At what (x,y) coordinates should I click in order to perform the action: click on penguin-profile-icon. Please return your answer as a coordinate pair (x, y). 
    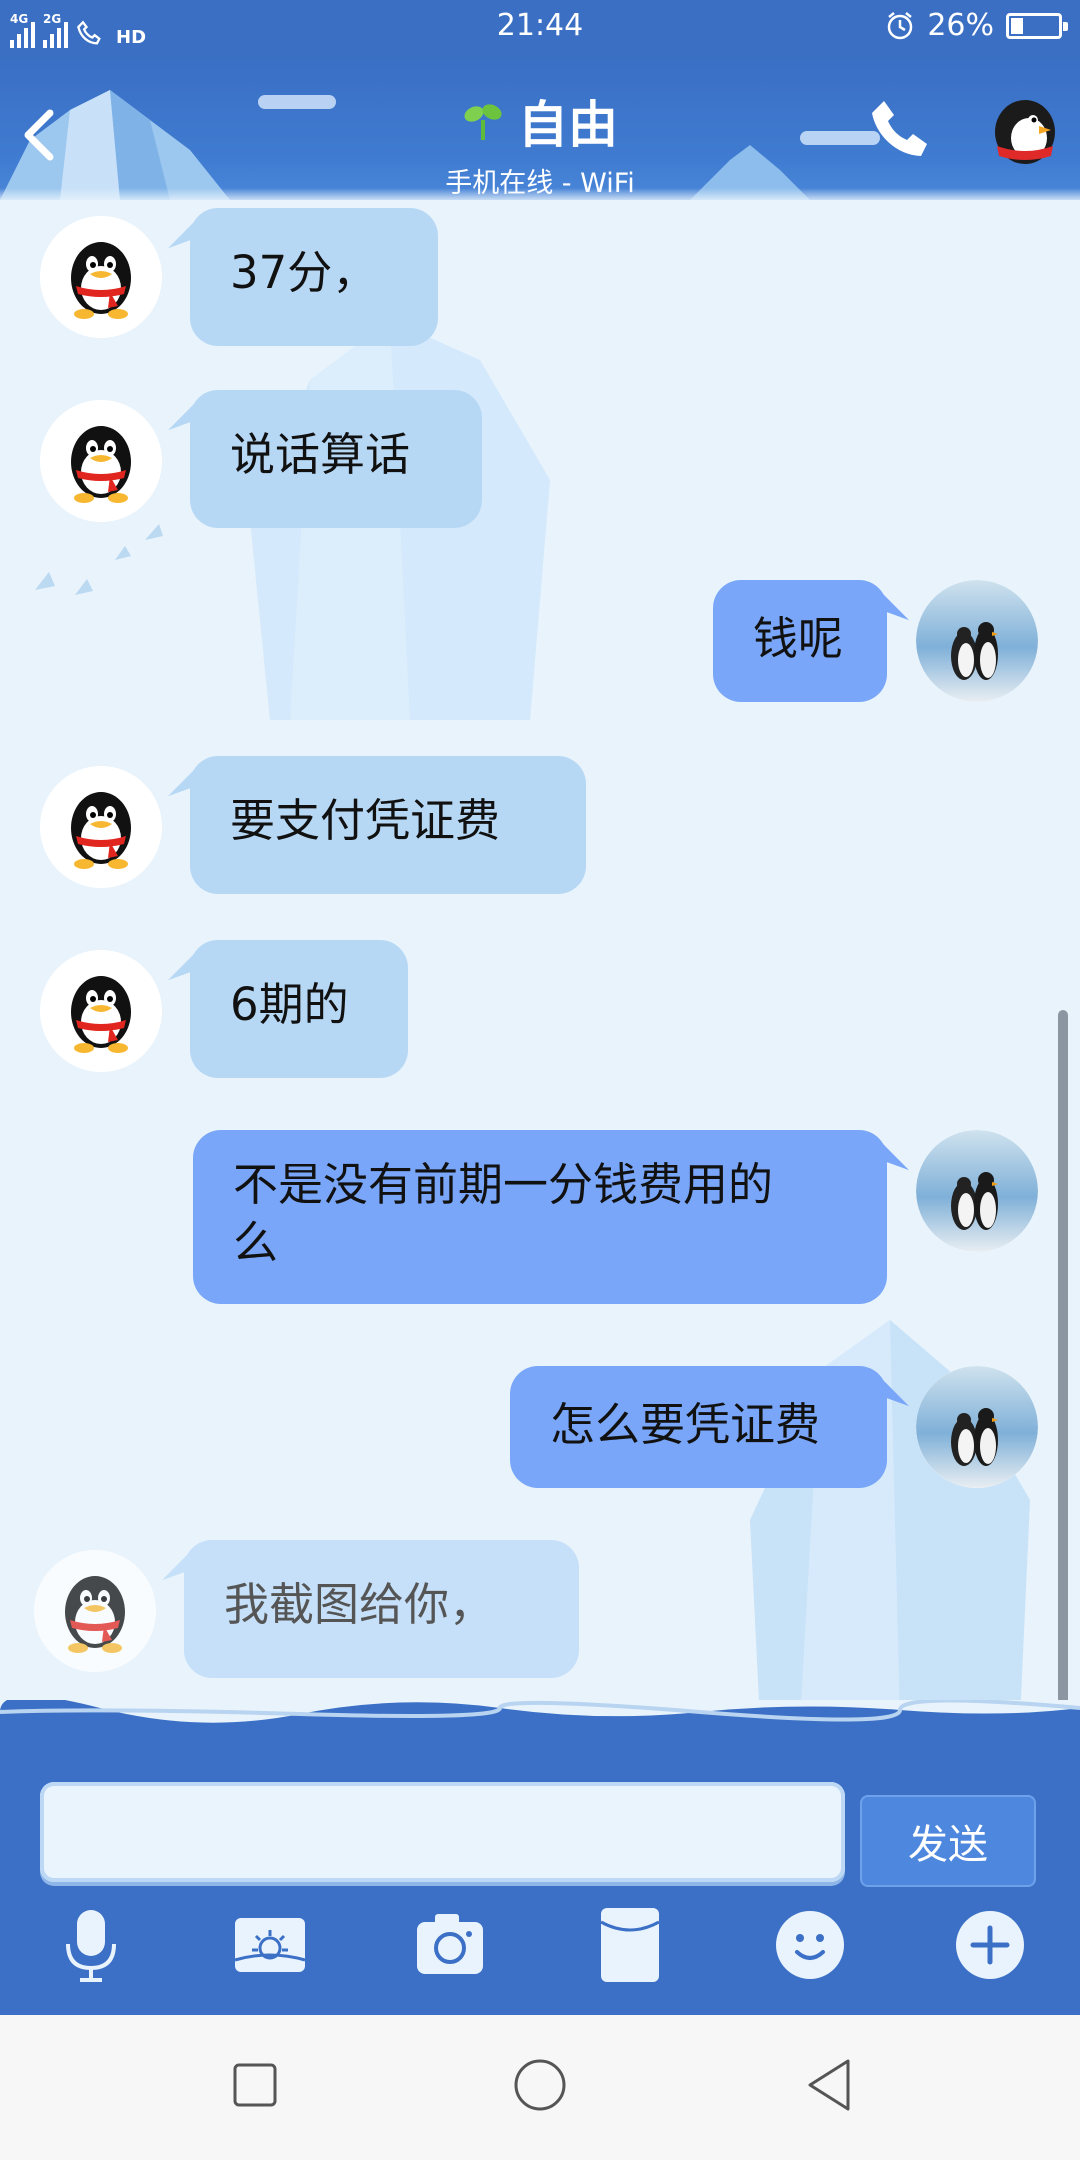
    Looking at the image, I should click on (1025, 128).